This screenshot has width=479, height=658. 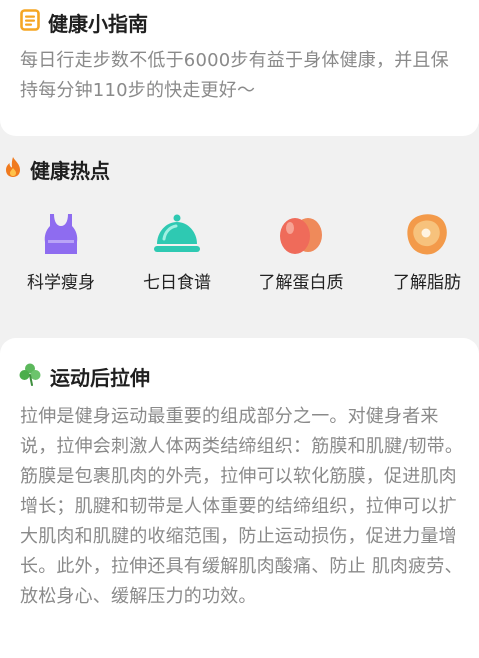 I want to click on tank-top-icon, so click(x=61, y=234).